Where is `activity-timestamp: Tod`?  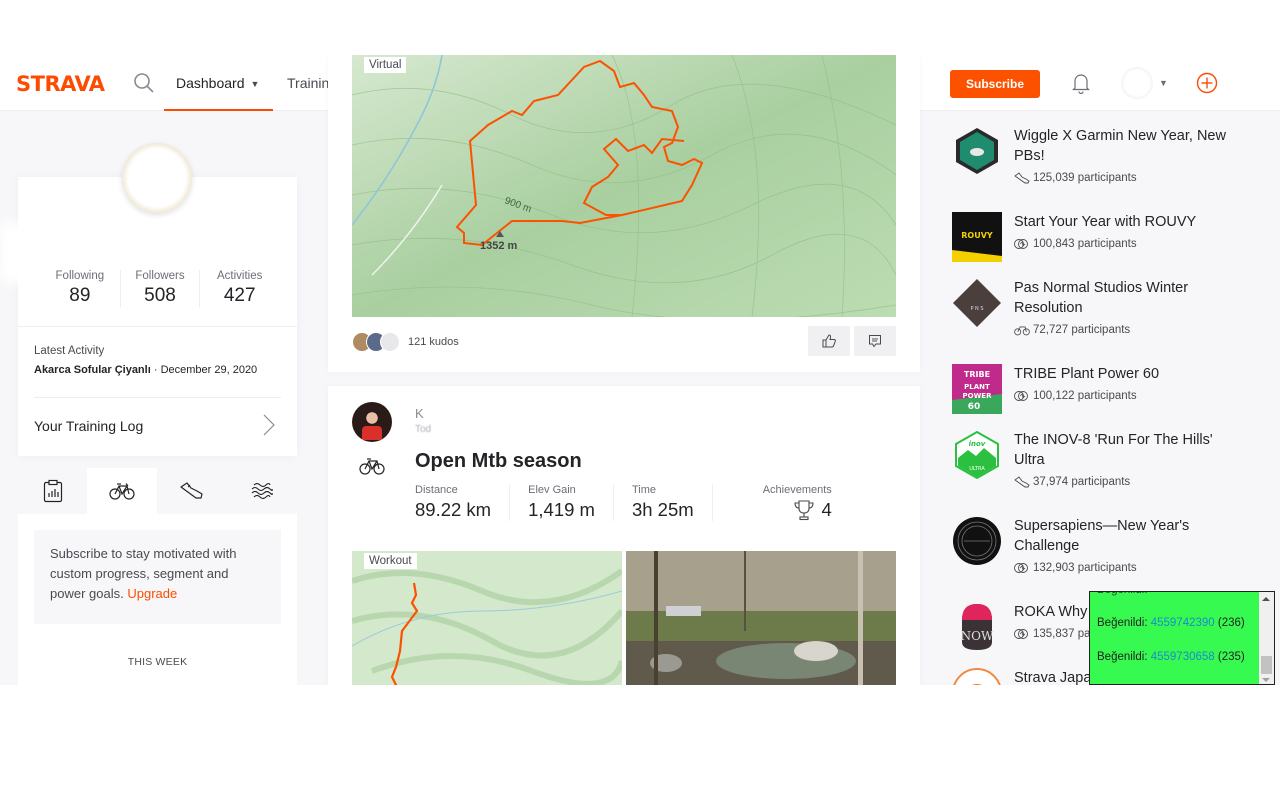
activity-timestamp: Tod is located at coordinates (423, 429).